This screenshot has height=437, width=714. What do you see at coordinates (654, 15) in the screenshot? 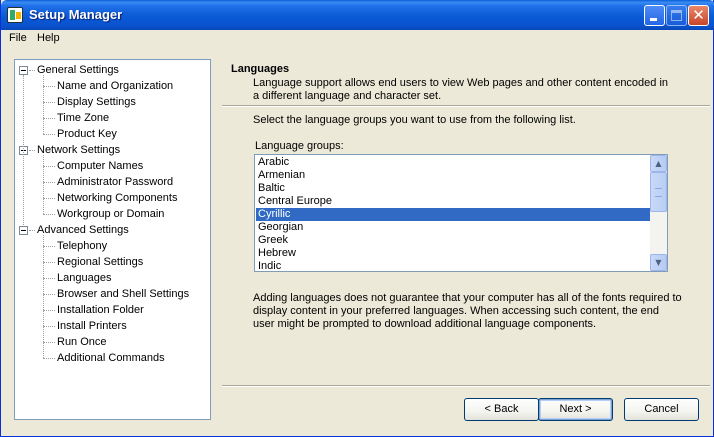
I see `minimize-button` at bounding box center [654, 15].